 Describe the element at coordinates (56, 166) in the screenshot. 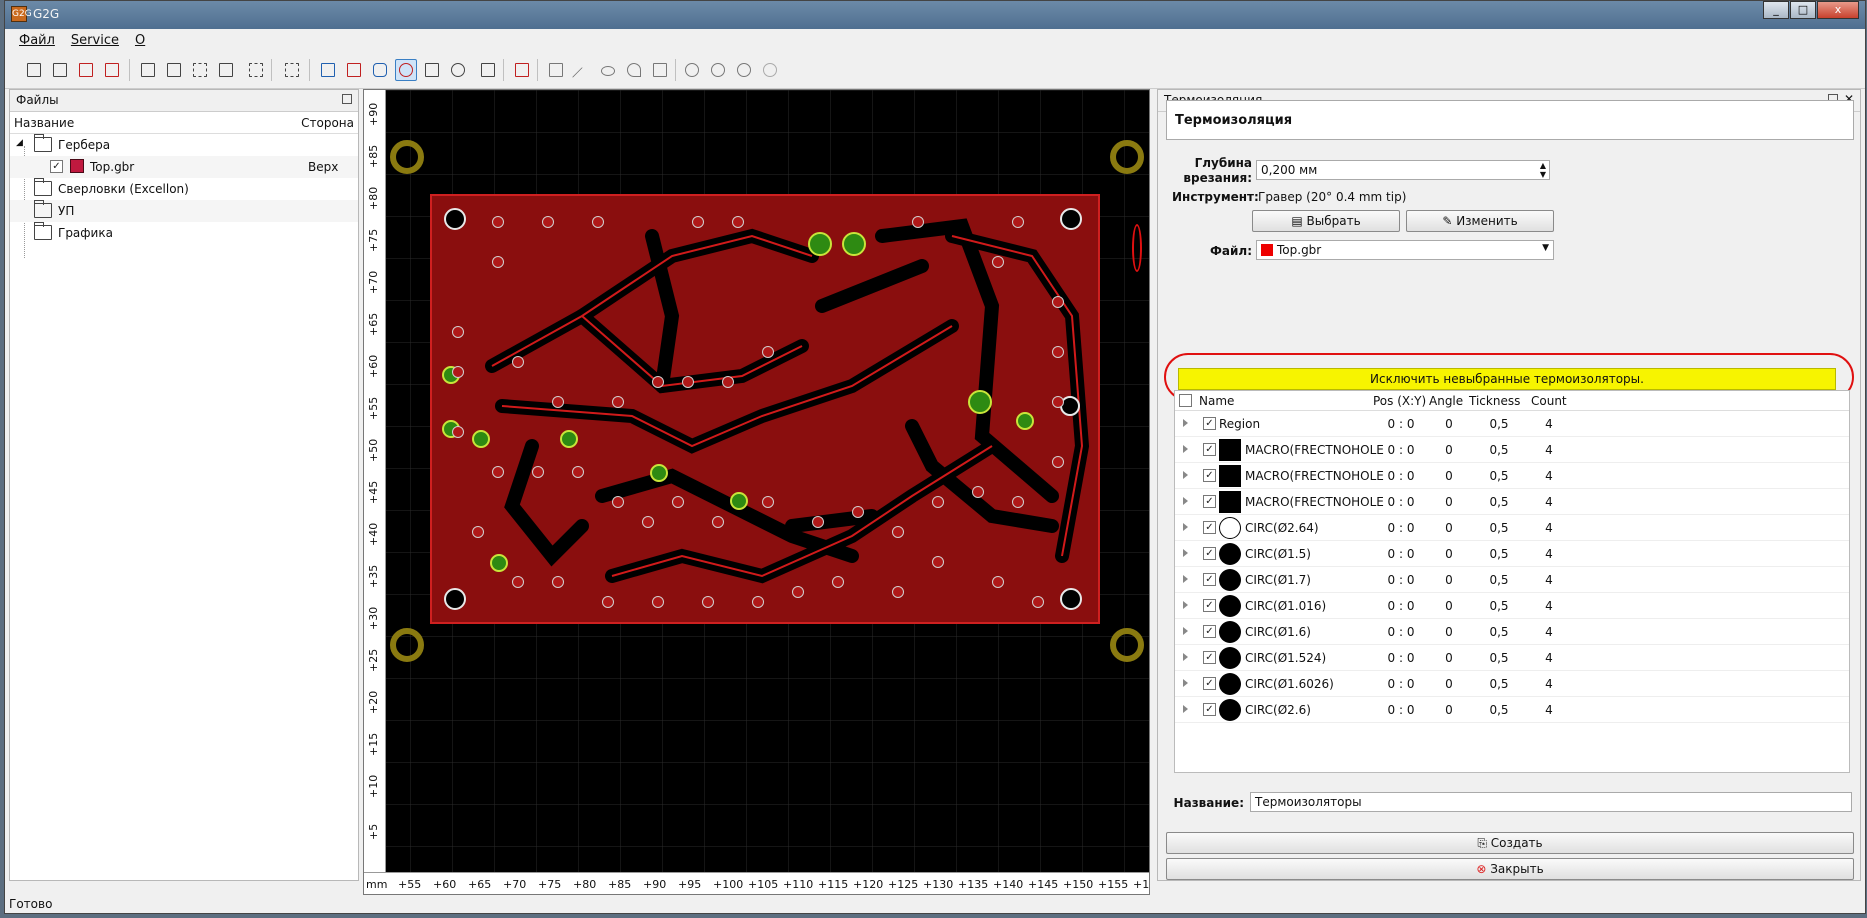

I see `layer-checkbox: ✓` at that location.